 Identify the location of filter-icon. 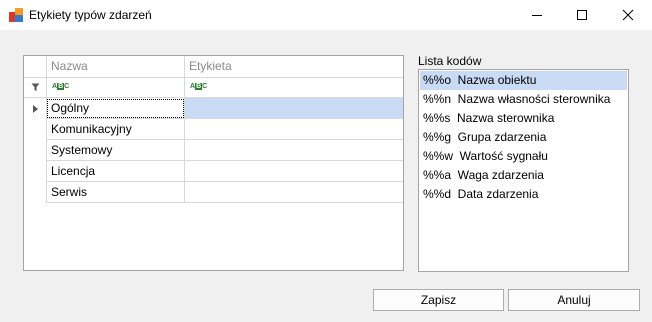
(35, 87).